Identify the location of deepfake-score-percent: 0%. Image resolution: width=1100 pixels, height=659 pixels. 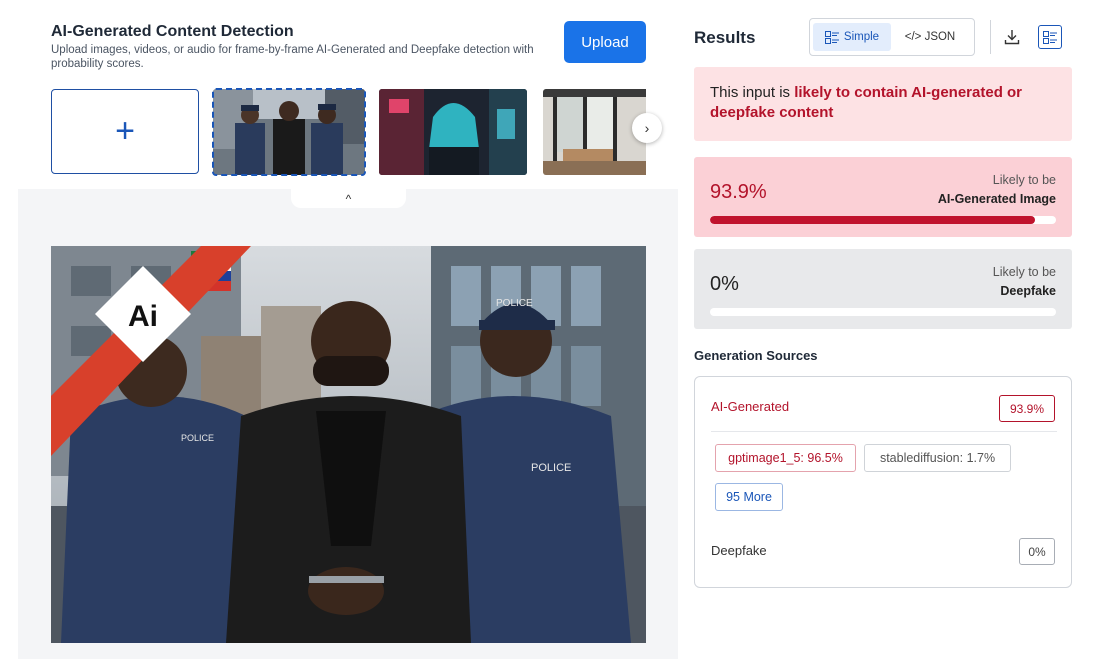
(724, 284).